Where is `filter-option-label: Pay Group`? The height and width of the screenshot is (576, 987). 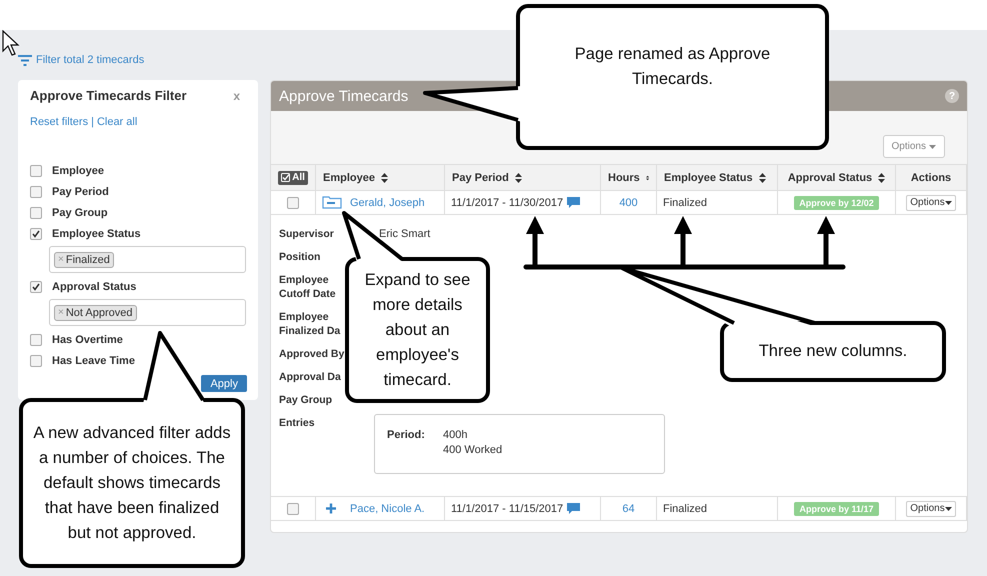
filter-option-label: Pay Group is located at coordinates (80, 212).